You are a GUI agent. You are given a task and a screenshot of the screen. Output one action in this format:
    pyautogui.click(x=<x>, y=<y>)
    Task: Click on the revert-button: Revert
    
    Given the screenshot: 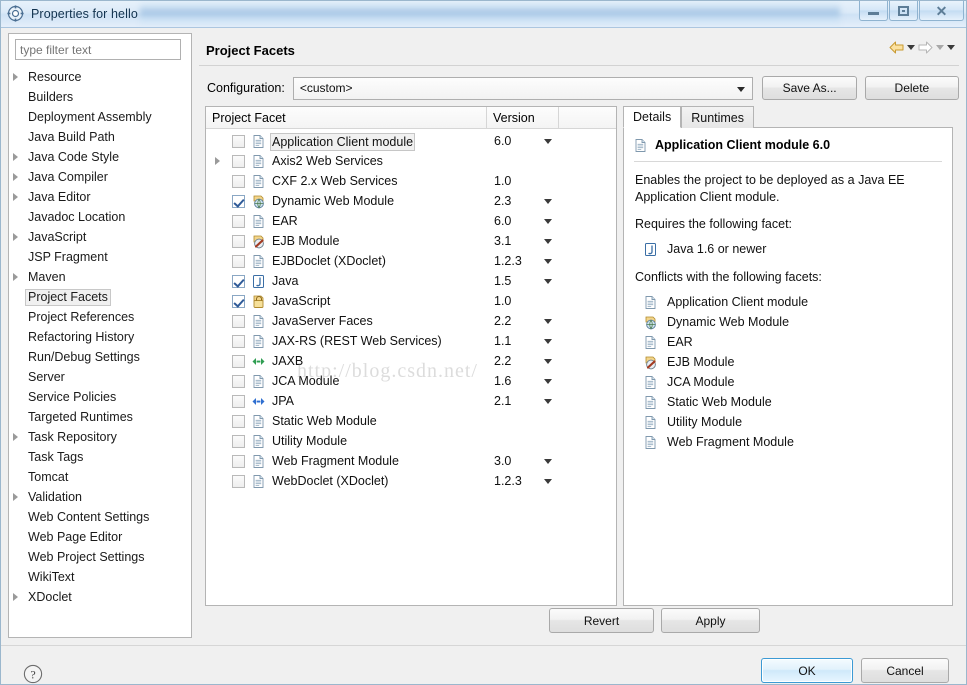 What is the action you would take?
    pyautogui.click(x=601, y=620)
    